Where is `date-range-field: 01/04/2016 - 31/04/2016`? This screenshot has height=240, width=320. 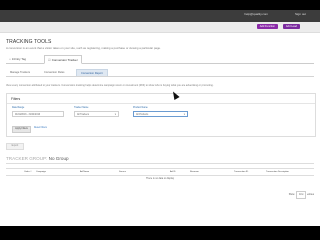 date-range-field: 01/04/2016 - 31/04/2016 is located at coordinates (38, 114).